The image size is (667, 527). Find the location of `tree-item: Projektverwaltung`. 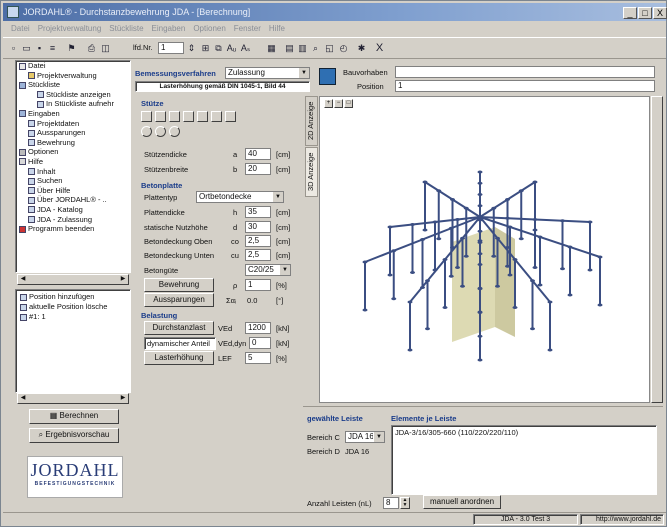

tree-item: Projektverwaltung is located at coordinates (74, 76).